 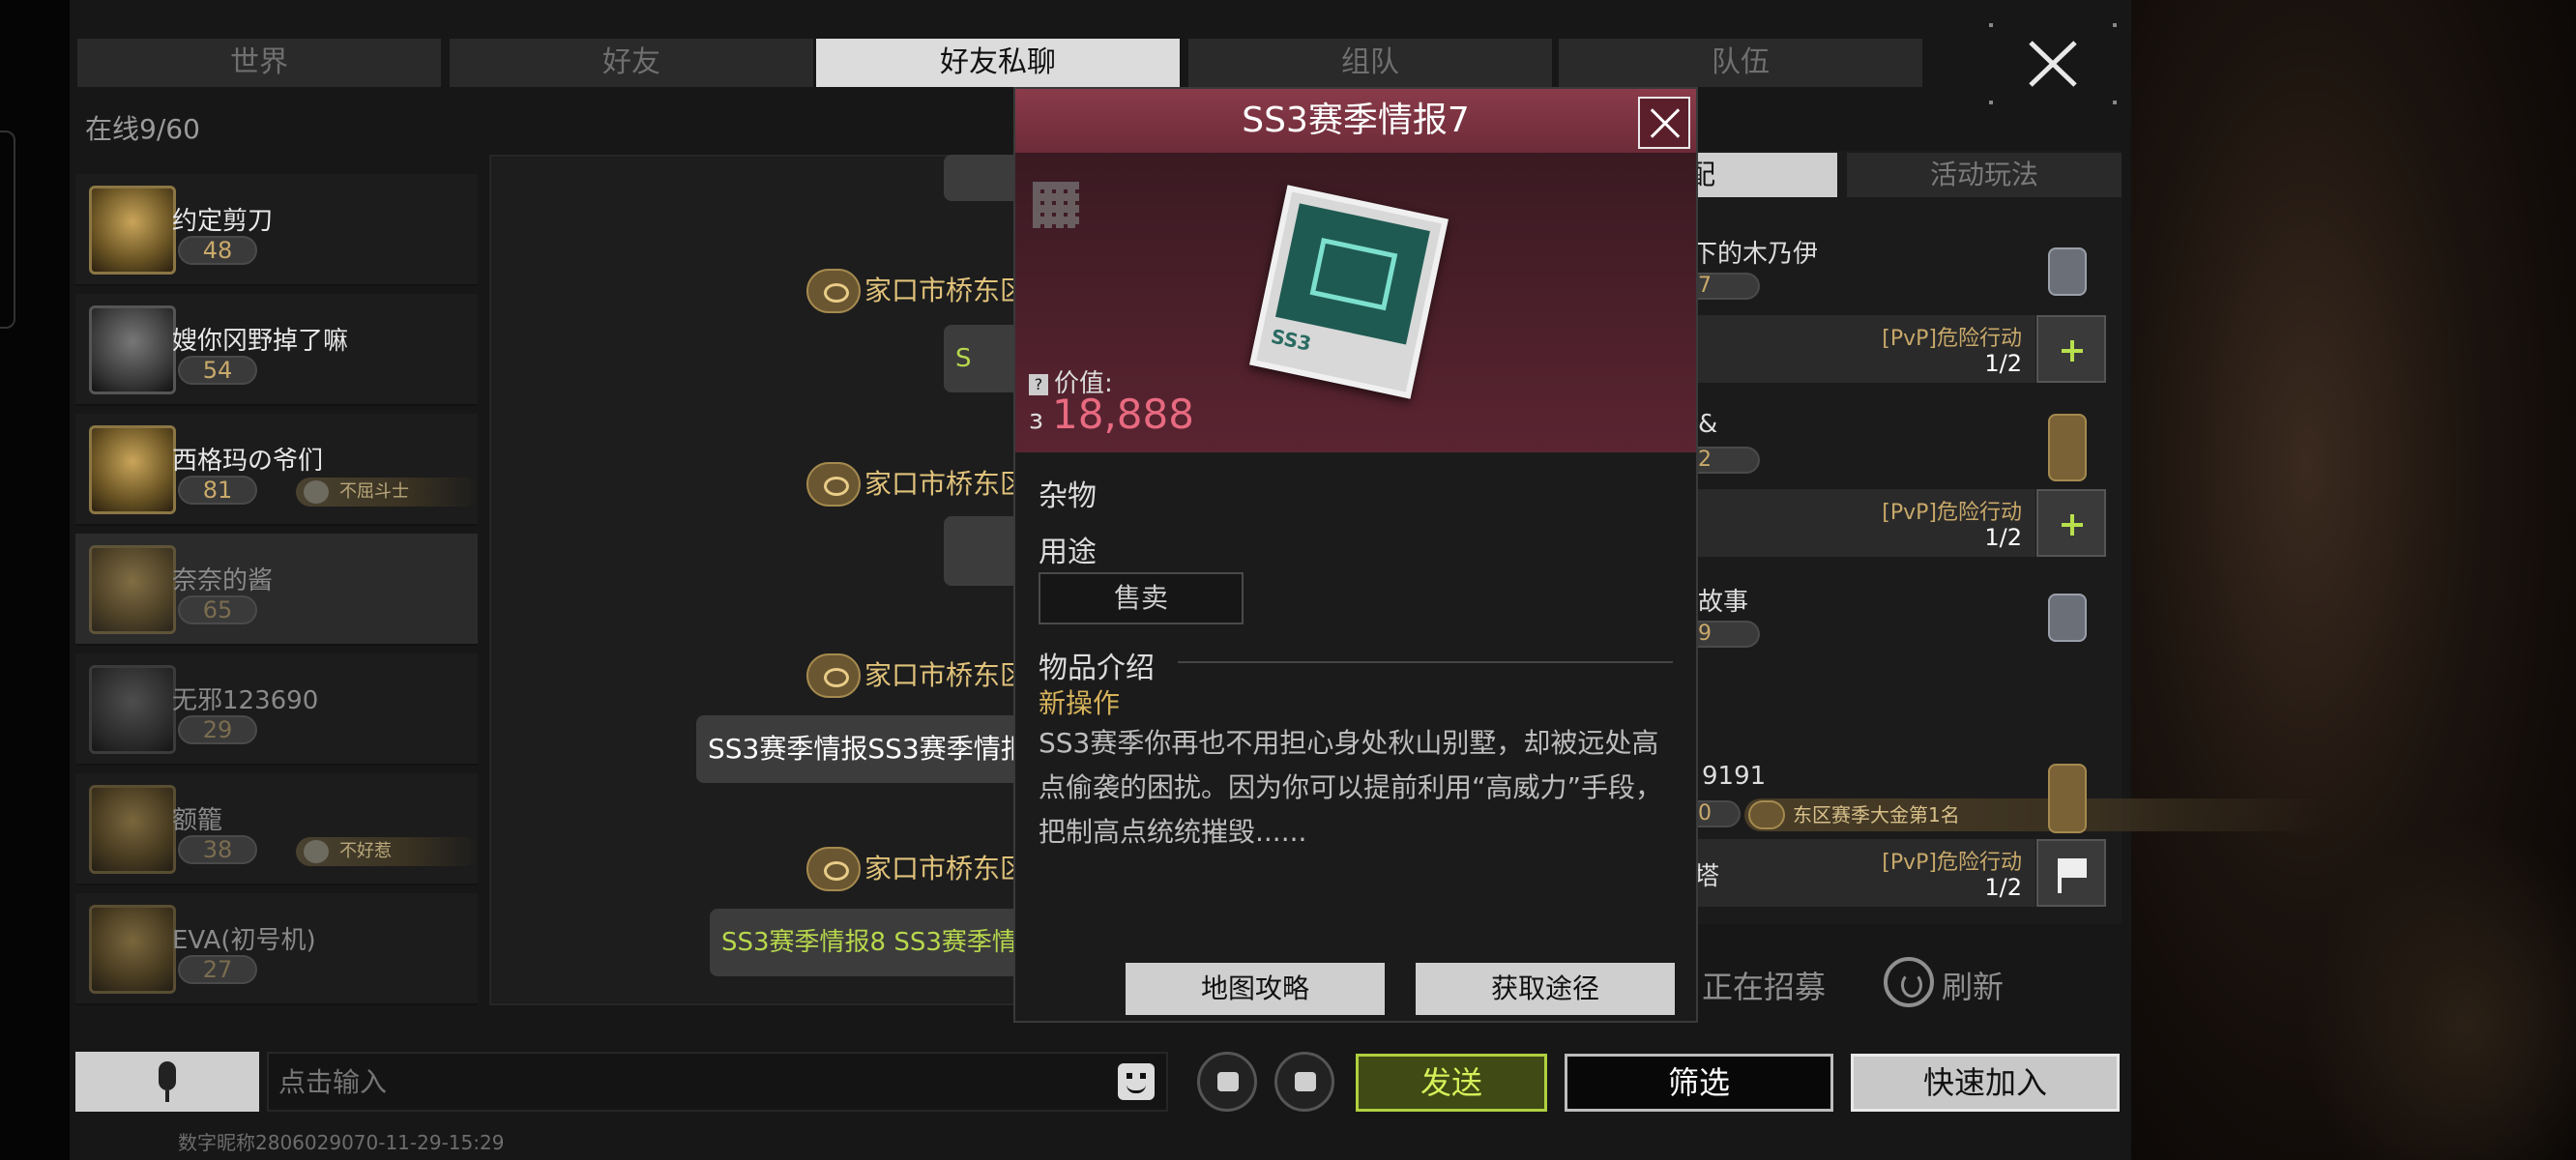 I want to click on use-label: 用途, so click(x=1068, y=552).